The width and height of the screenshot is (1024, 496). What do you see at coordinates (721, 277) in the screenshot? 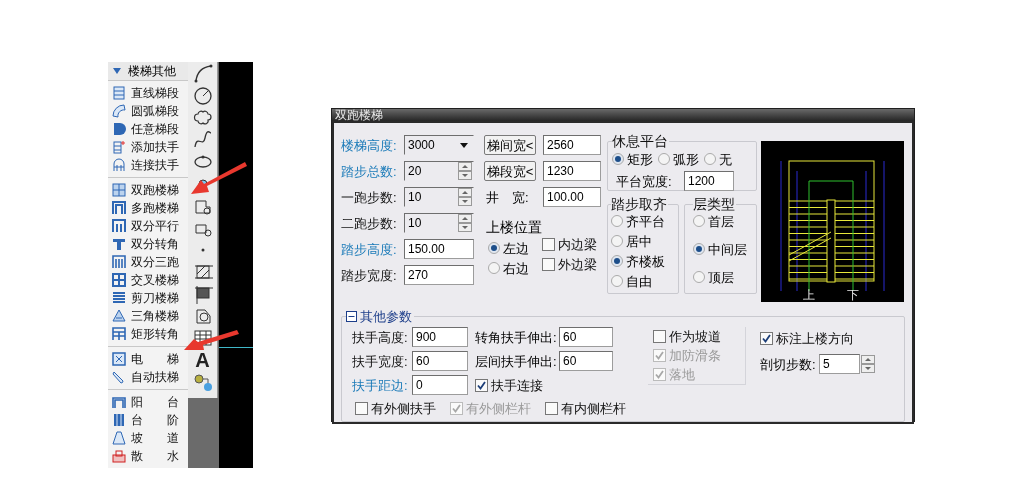
I see `radio-label: 顶层` at bounding box center [721, 277].